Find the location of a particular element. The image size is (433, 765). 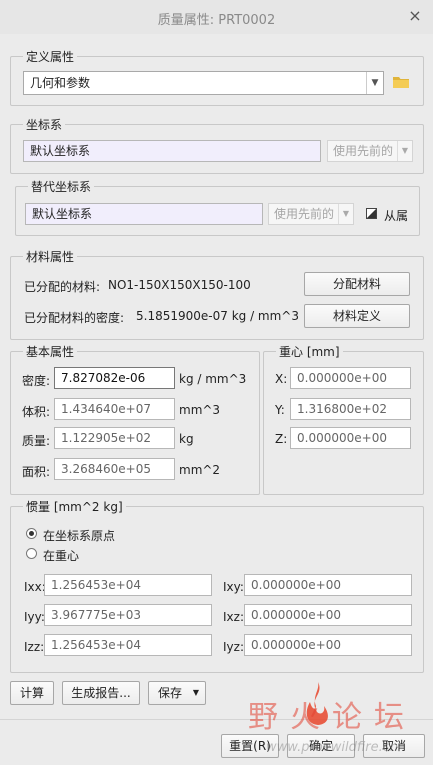

watermark-text: 野火论坛 is located at coordinates (332, 717).